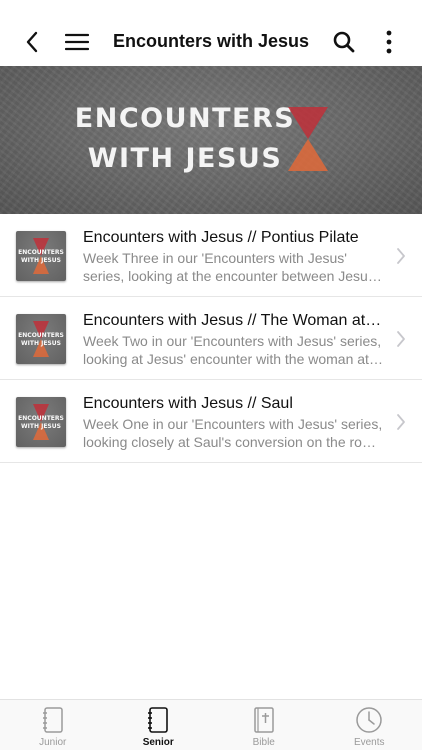 This screenshot has height=750, width=422. I want to click on tab-bible: Bible, so click(264, 725).